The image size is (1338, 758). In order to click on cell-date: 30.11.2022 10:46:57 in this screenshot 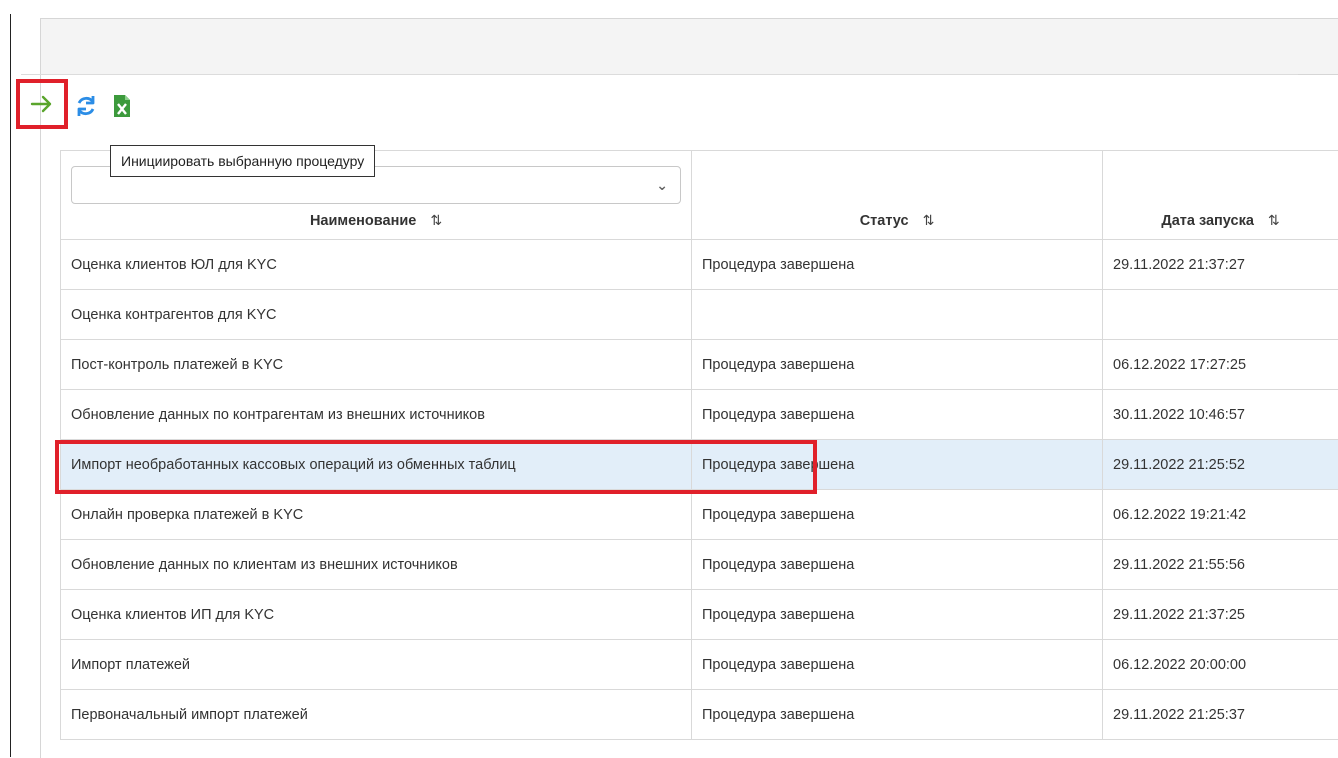, I will do `click(1220, 415)`.